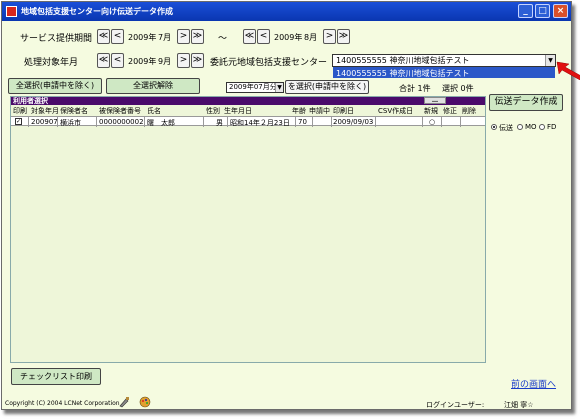 Image resolution: width=580 pixels, height=420 pixels. What do you see at coordinates (415, 88) in the screenshot?
I see `total-count: 合計 1件` at bounding box center [415, 88].